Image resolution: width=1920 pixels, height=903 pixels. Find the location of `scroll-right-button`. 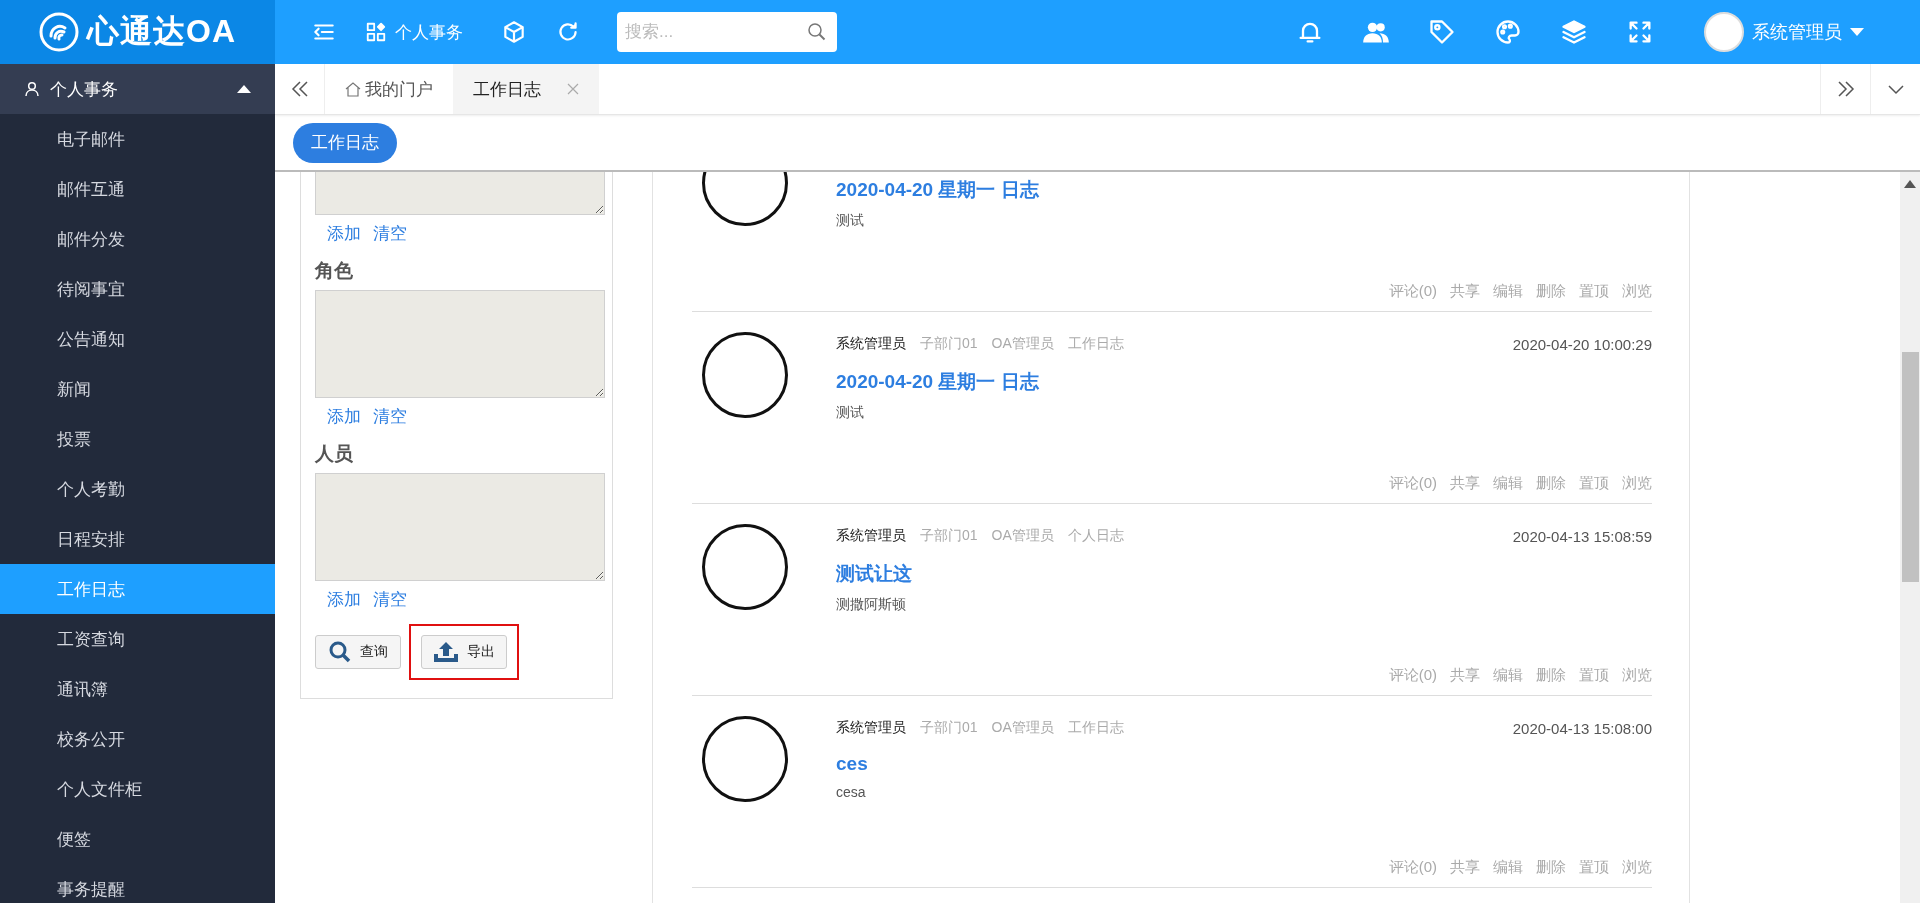

scroll-right-button is located at coordinates (1845, 89).